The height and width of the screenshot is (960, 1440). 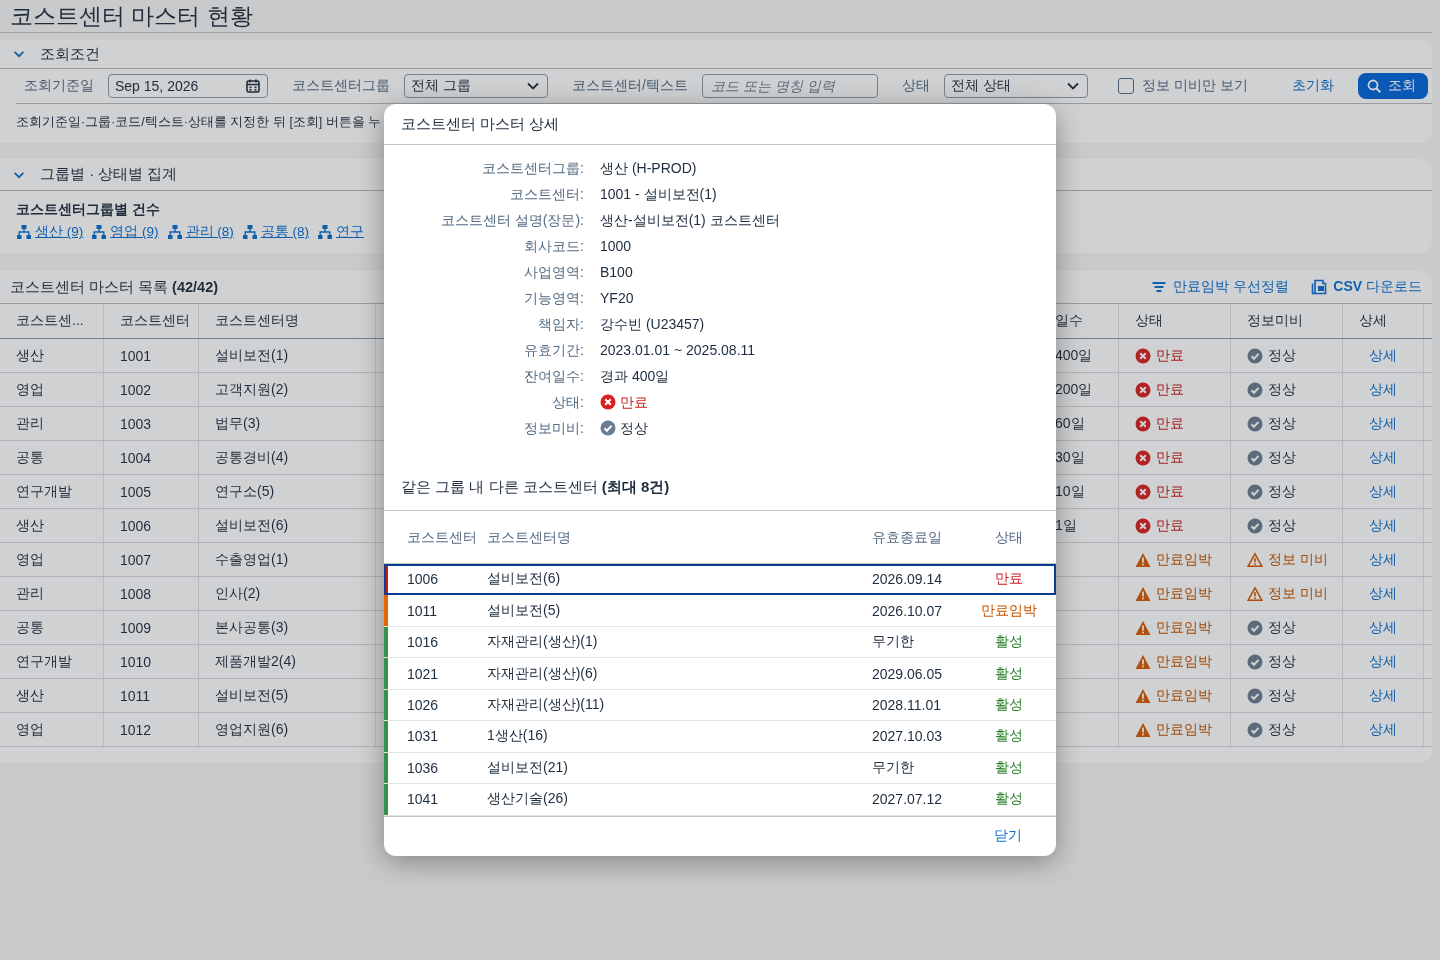 I want to click on field-label: 유효기간:, so click(x=554, y=351).